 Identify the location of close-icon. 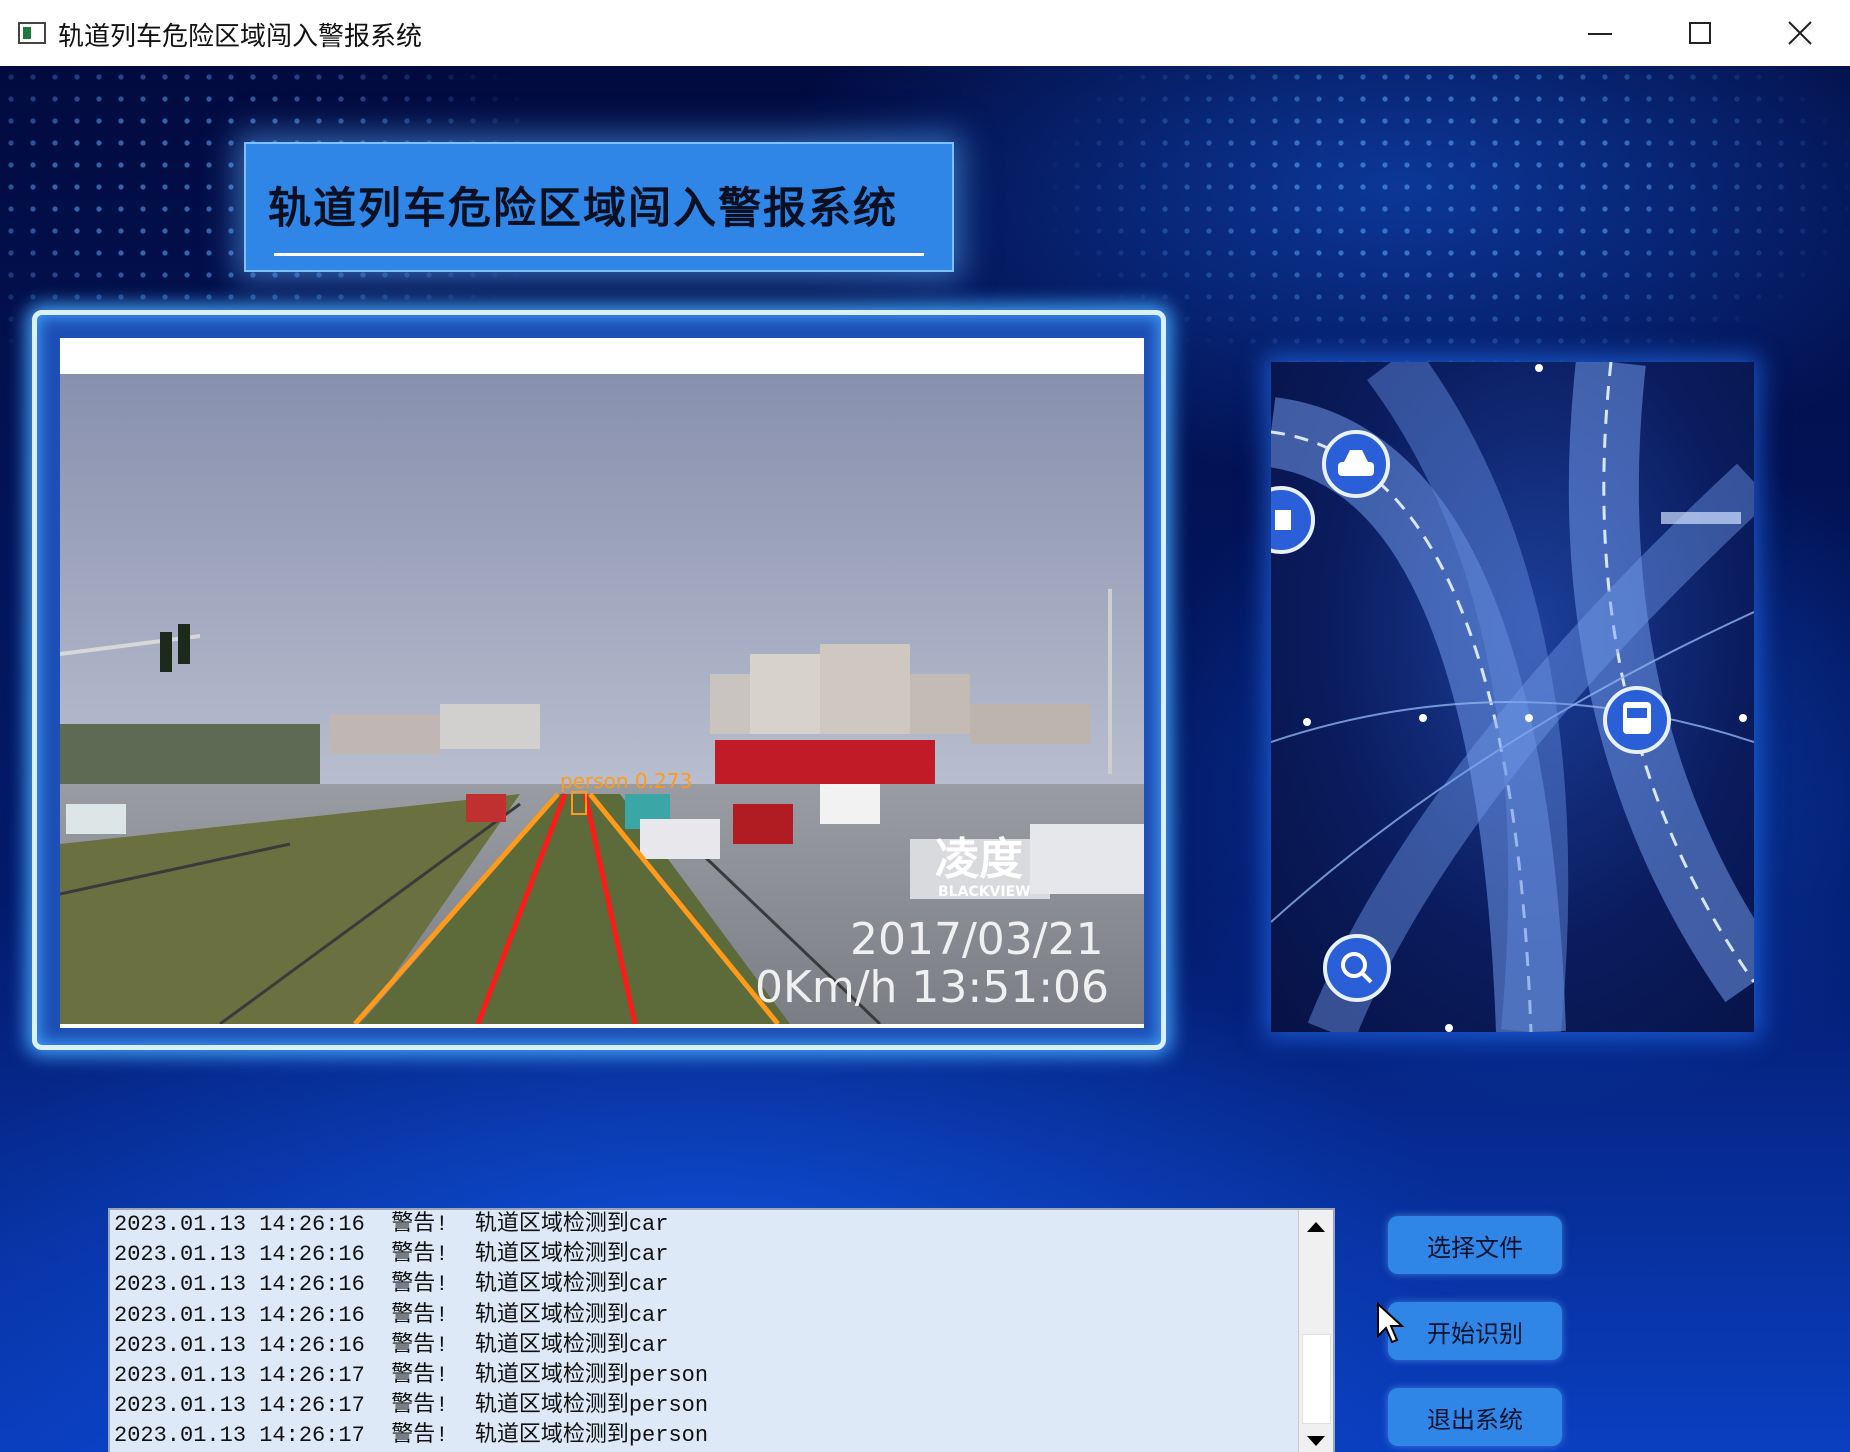
(1800, 33).